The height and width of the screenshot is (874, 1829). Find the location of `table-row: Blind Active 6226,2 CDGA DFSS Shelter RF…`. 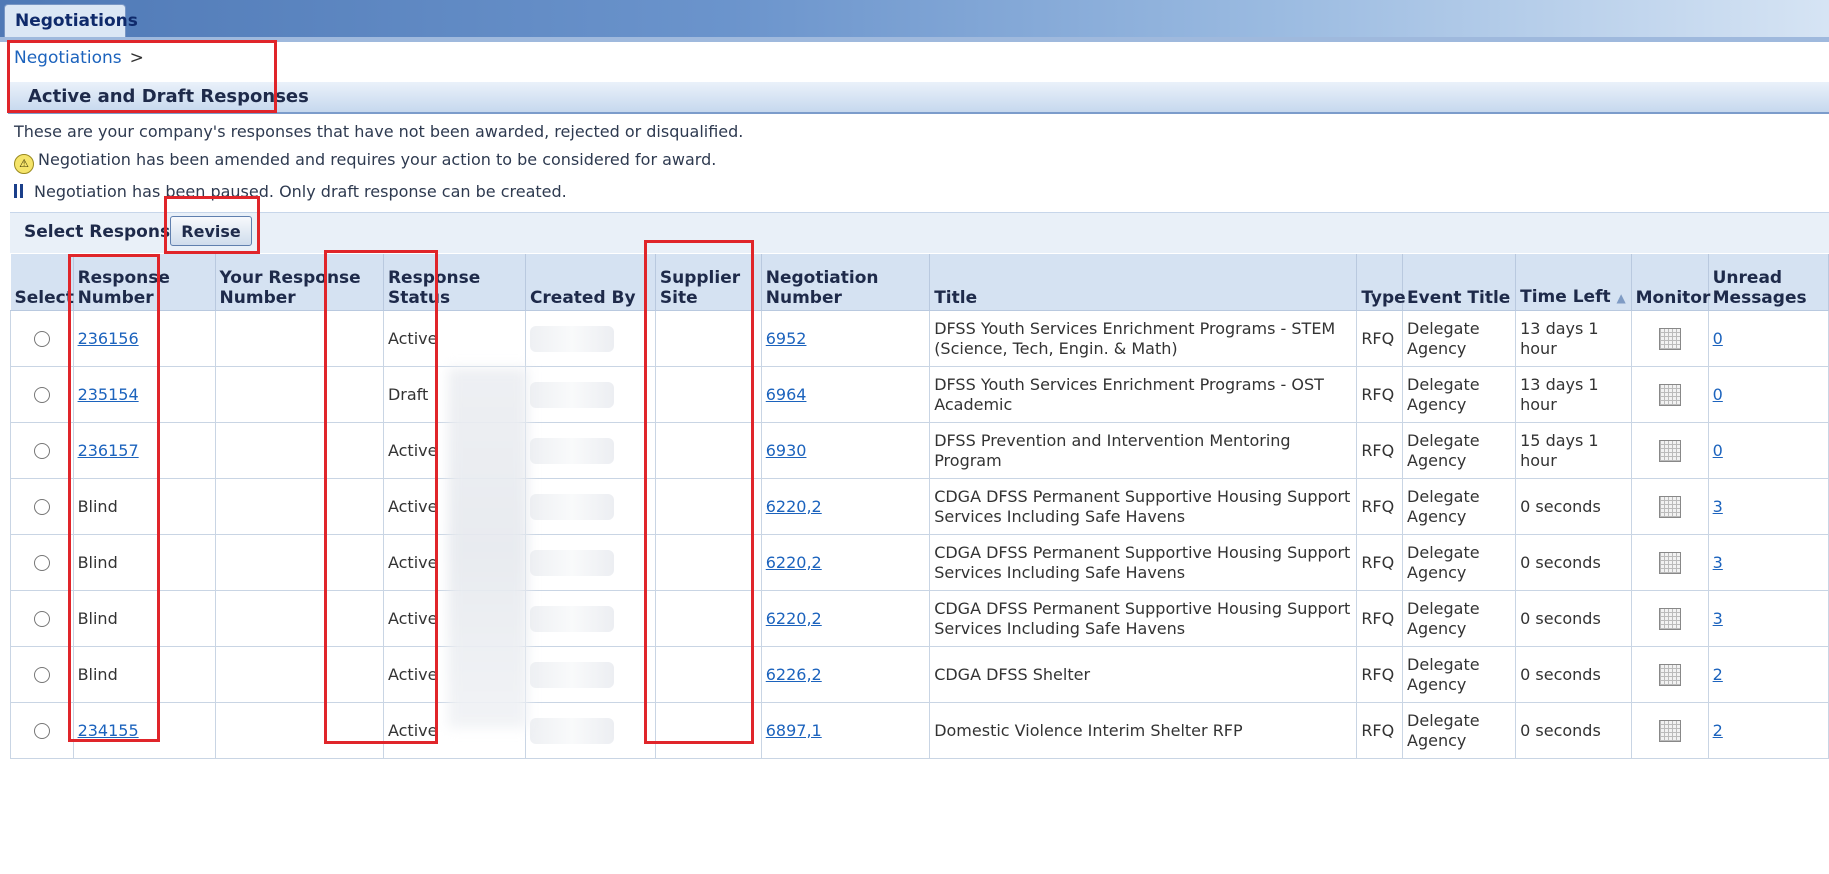

table-row: Blind Active 6226,2 CDGA DFSS Shelter RF… is located at coordinates (919, 674).